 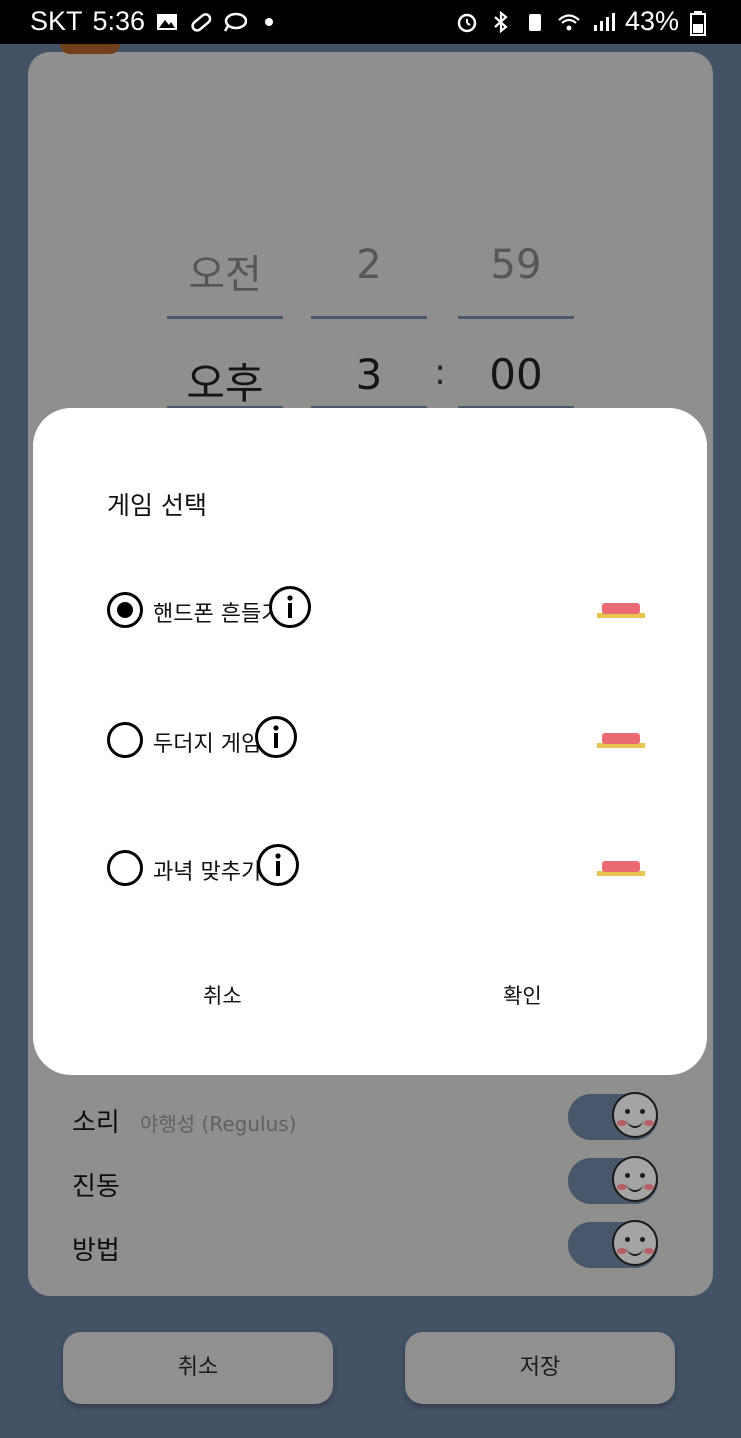 What do you see at coordinates (569, 22) in the screenshot?
I see `wifi-icon` at bounding box center [569, 22].